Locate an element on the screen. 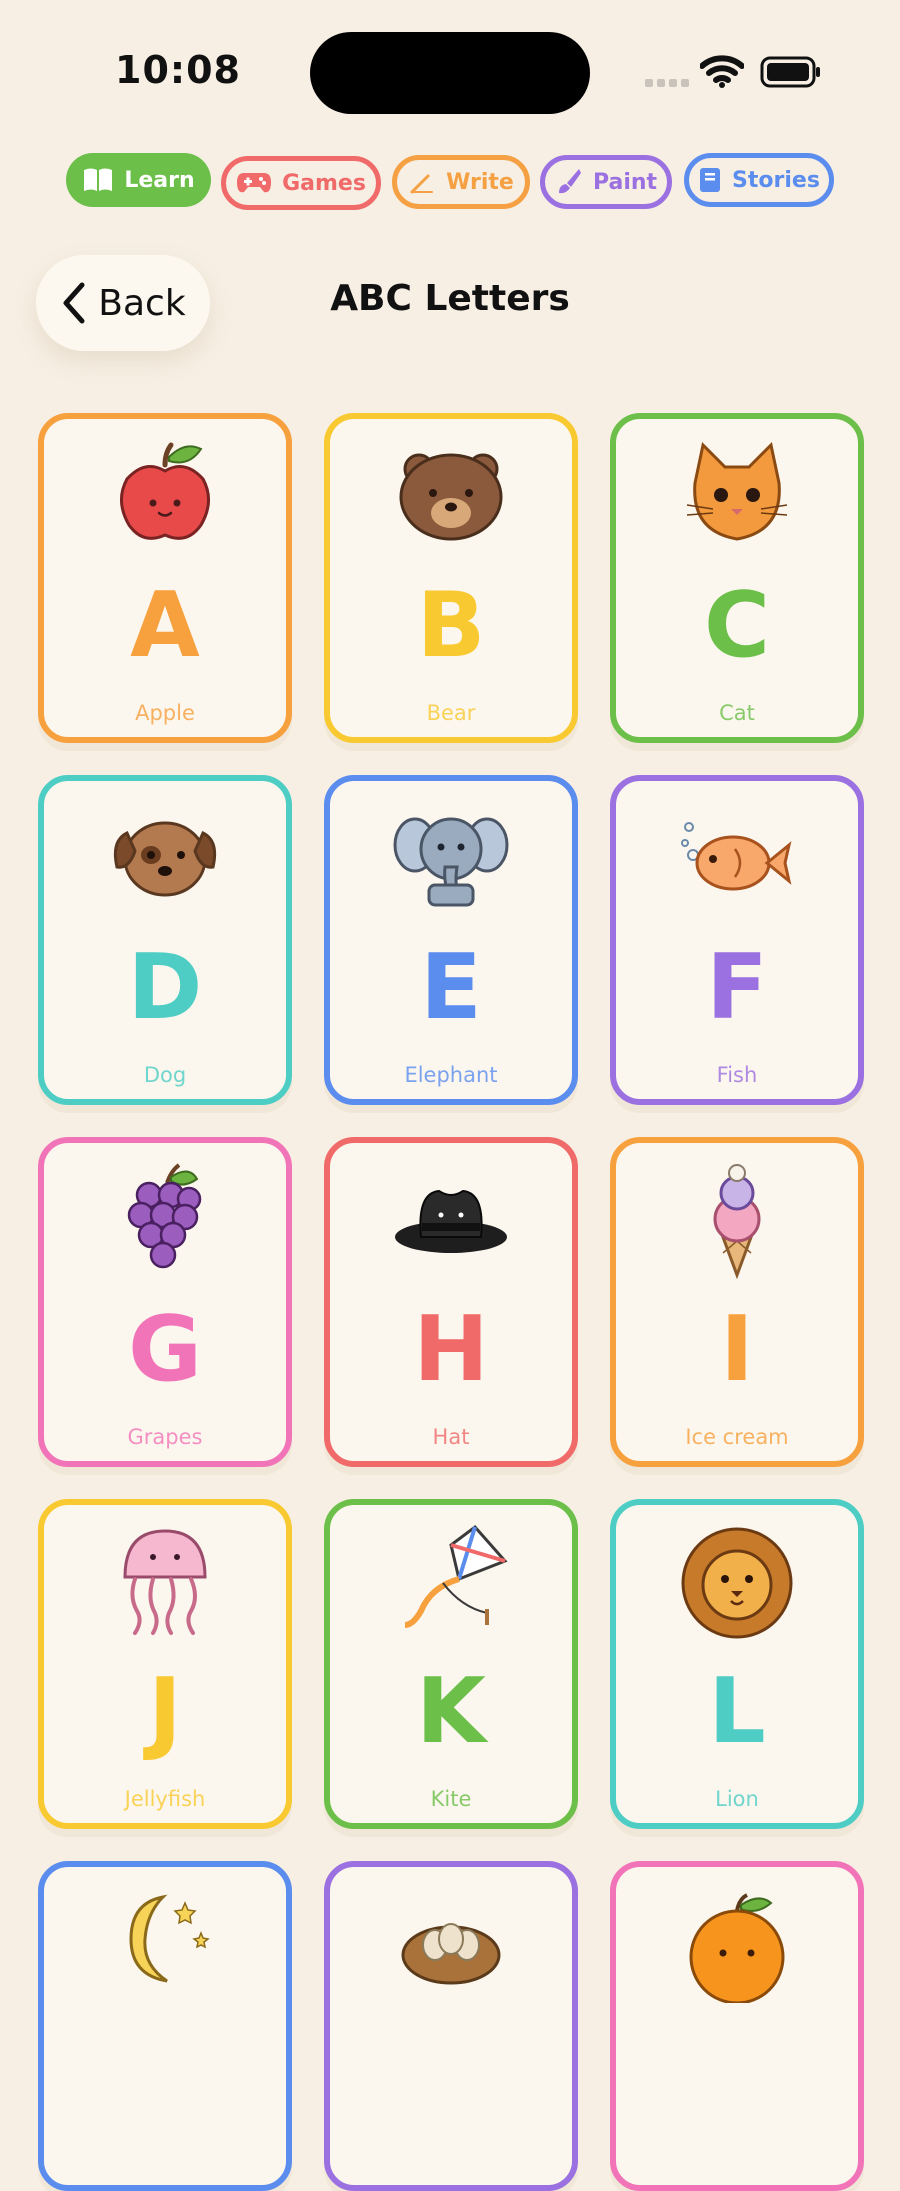 The image size is (900, 2191). tab-write: Write is located at coordinates (461, 182).